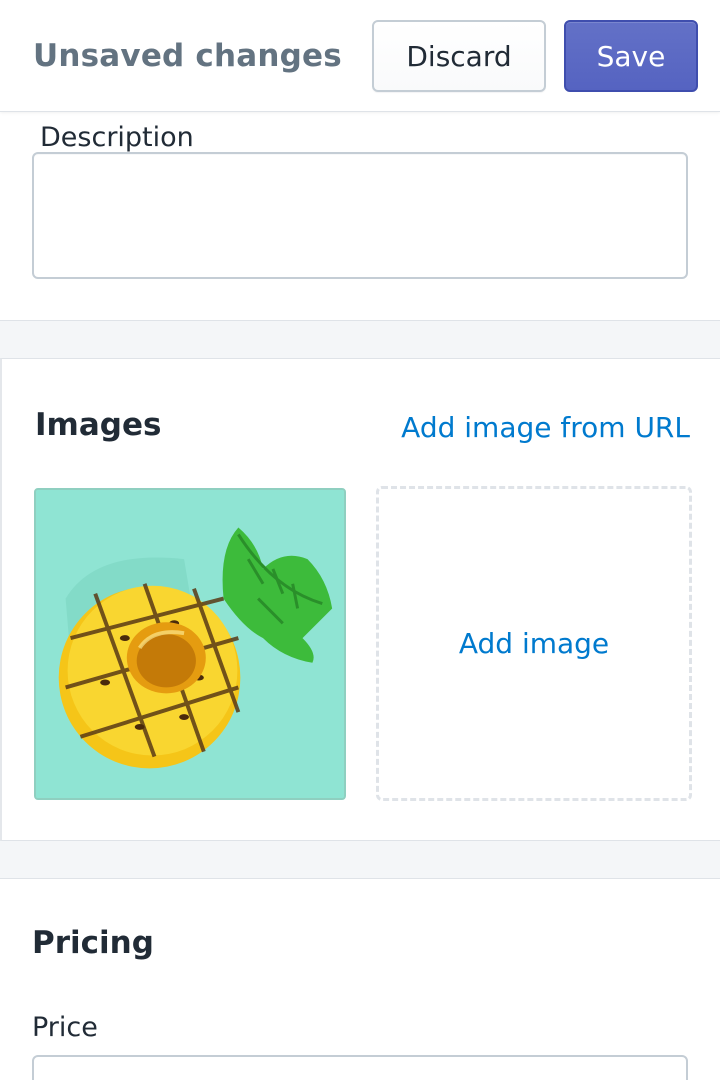 This screenshot has width=720, height=1080. What do you see at coordinates (360, 56) in the screenshot?
I see `unsaved-changes-bar: Unsaved changes Discard Save` at bounding box center [360, 56].